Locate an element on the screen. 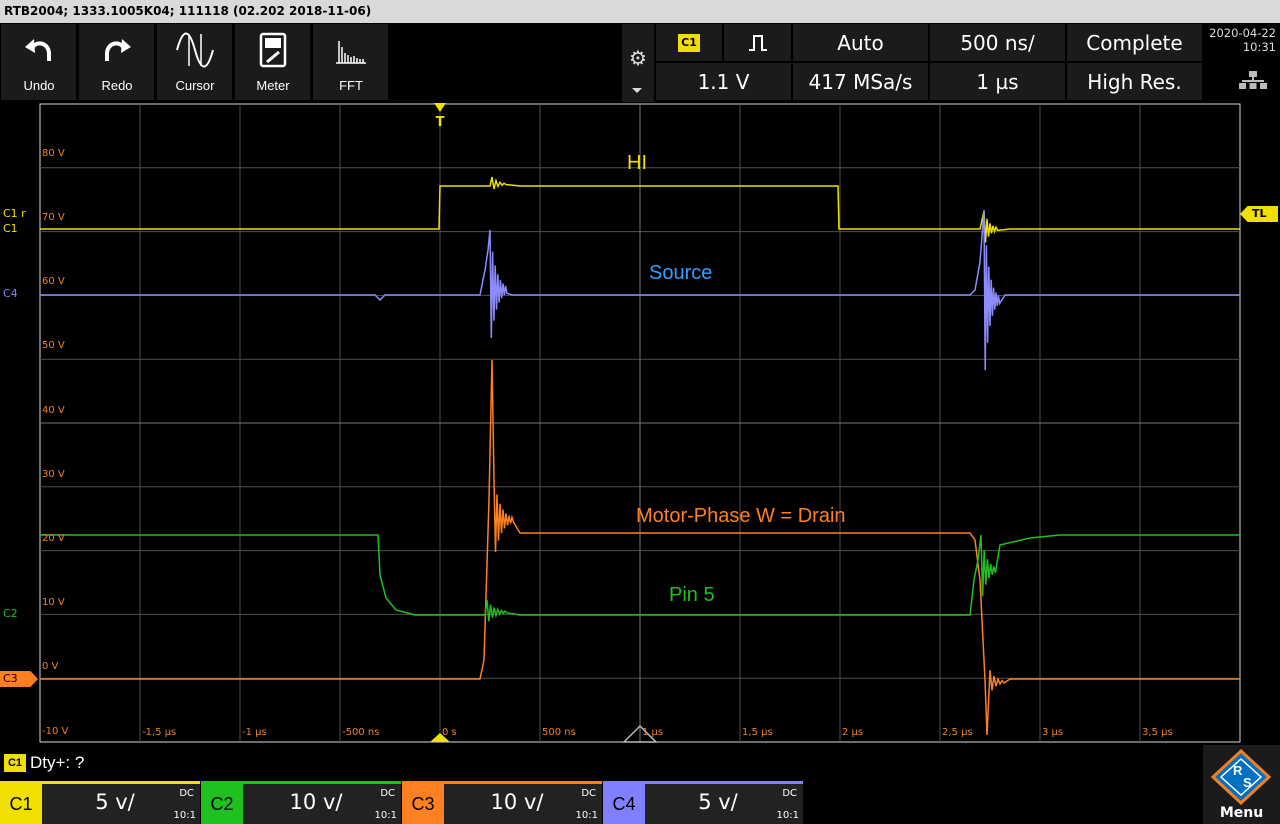  annotation-hi: HI is located at coordinates (637, 163).